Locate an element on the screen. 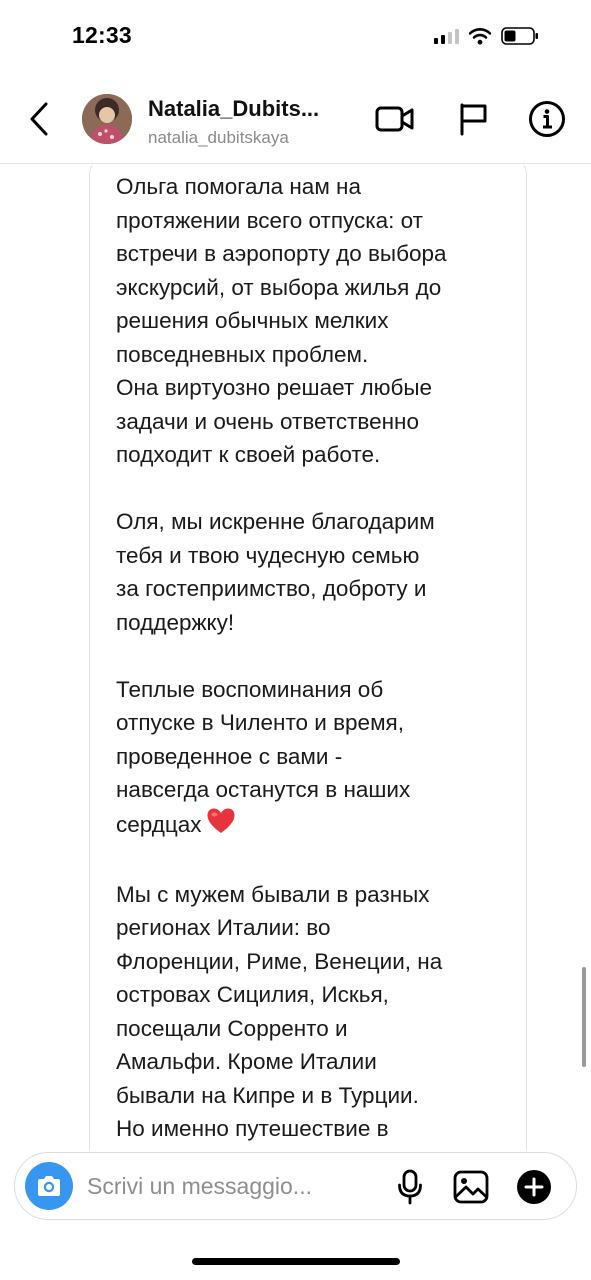 The image size is (591, 1280). message-line: Амальфи. Кроме Италии is located at coordinates (246, 1061).